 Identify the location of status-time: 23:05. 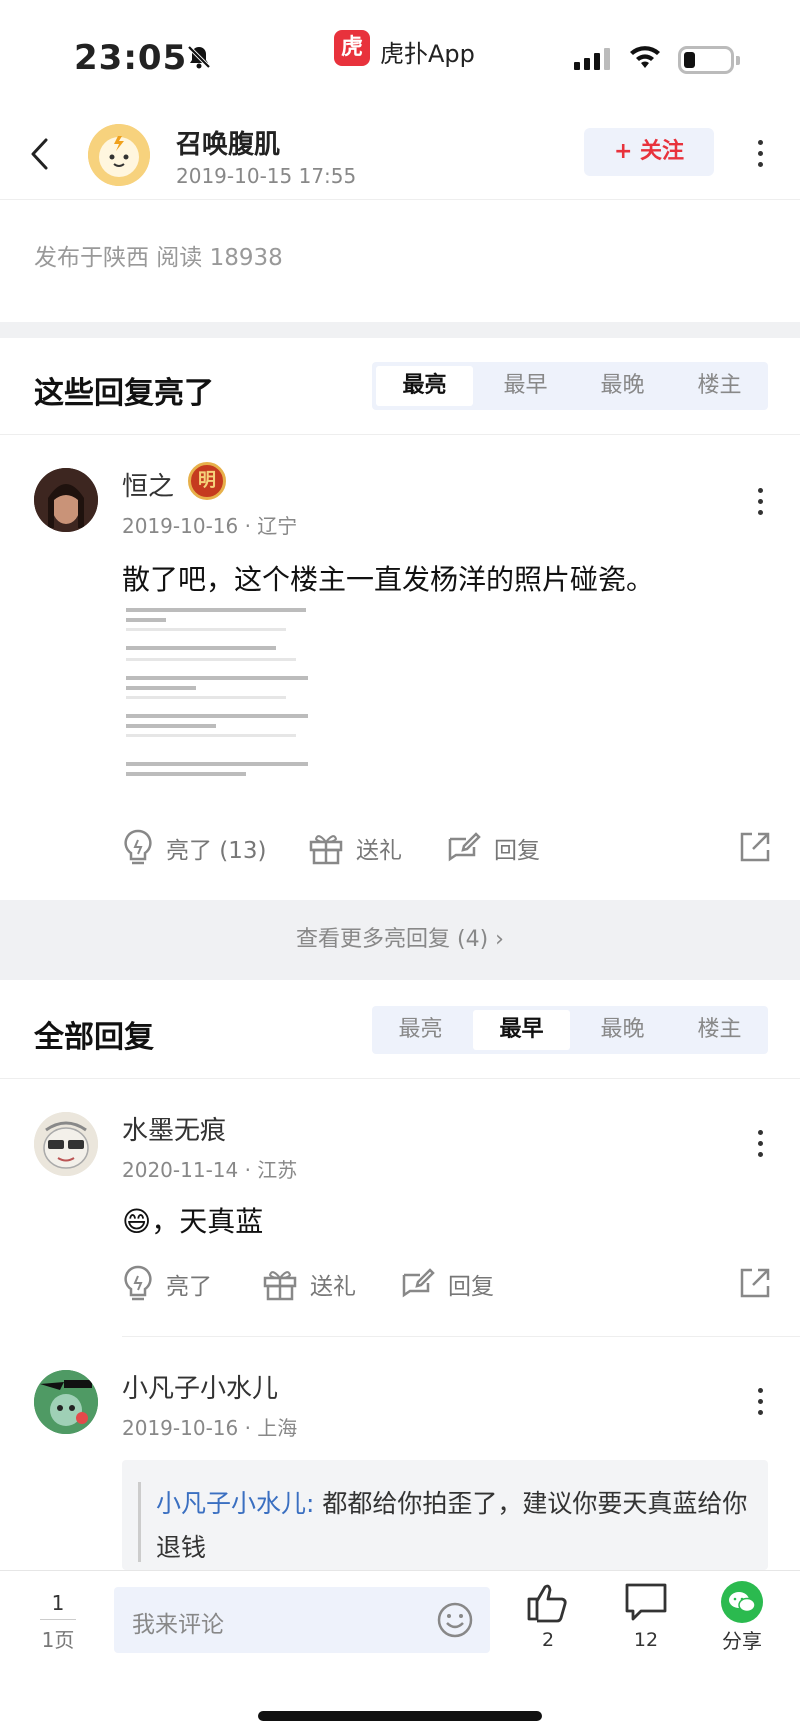
(131, 58).